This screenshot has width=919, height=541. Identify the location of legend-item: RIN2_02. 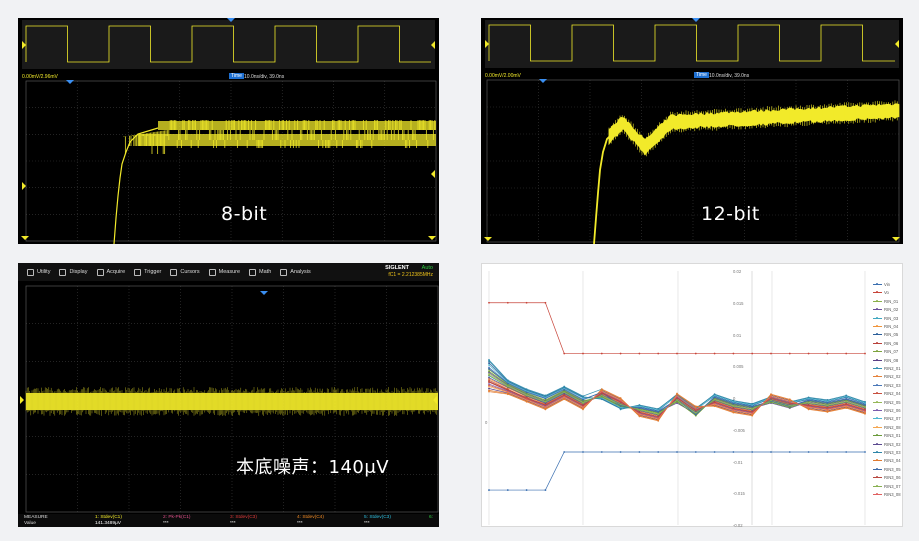
(887, 376).